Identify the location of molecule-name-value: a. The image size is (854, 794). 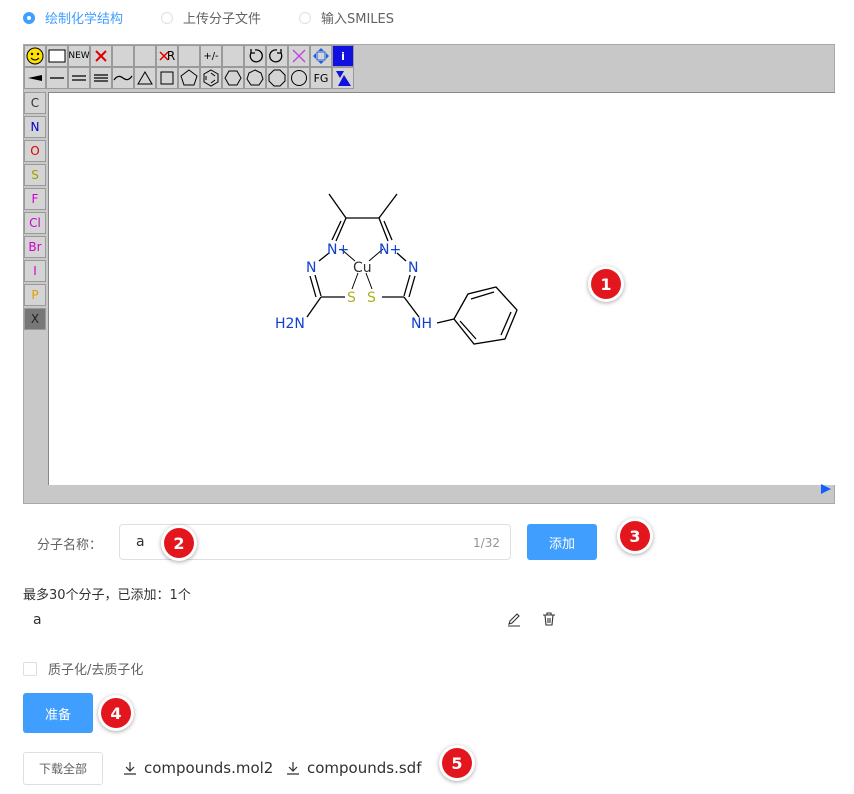
(140, 542).